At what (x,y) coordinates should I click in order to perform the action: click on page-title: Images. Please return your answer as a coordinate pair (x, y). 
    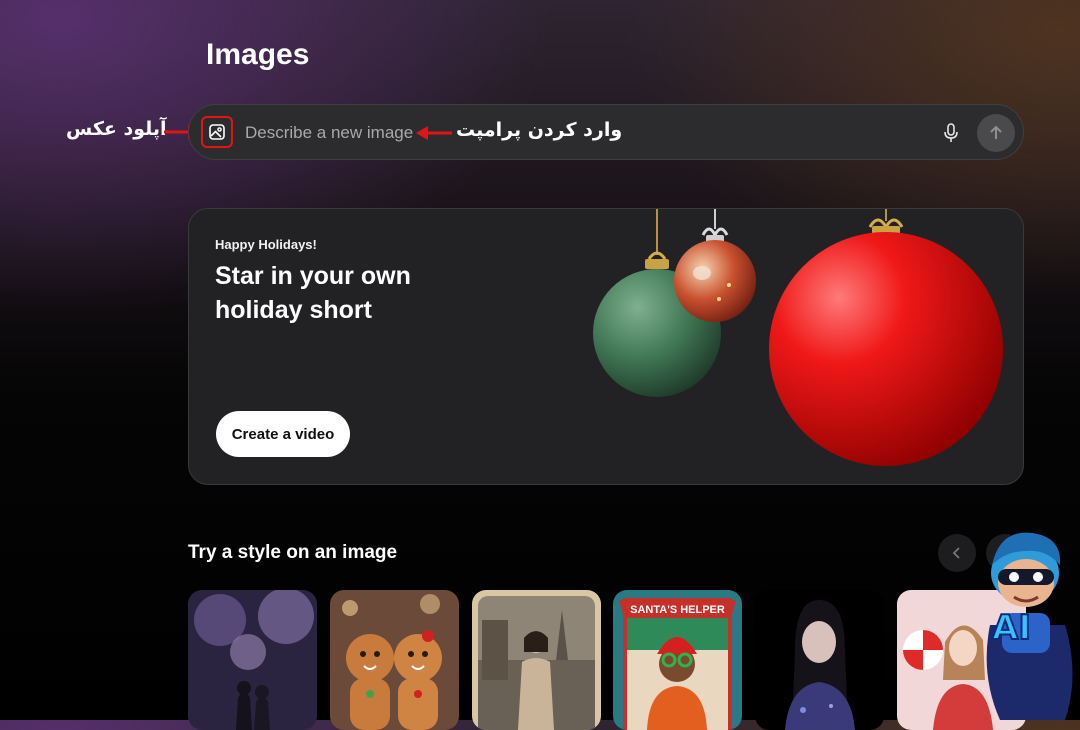
    Looking at the image, I should click on (258, 54).